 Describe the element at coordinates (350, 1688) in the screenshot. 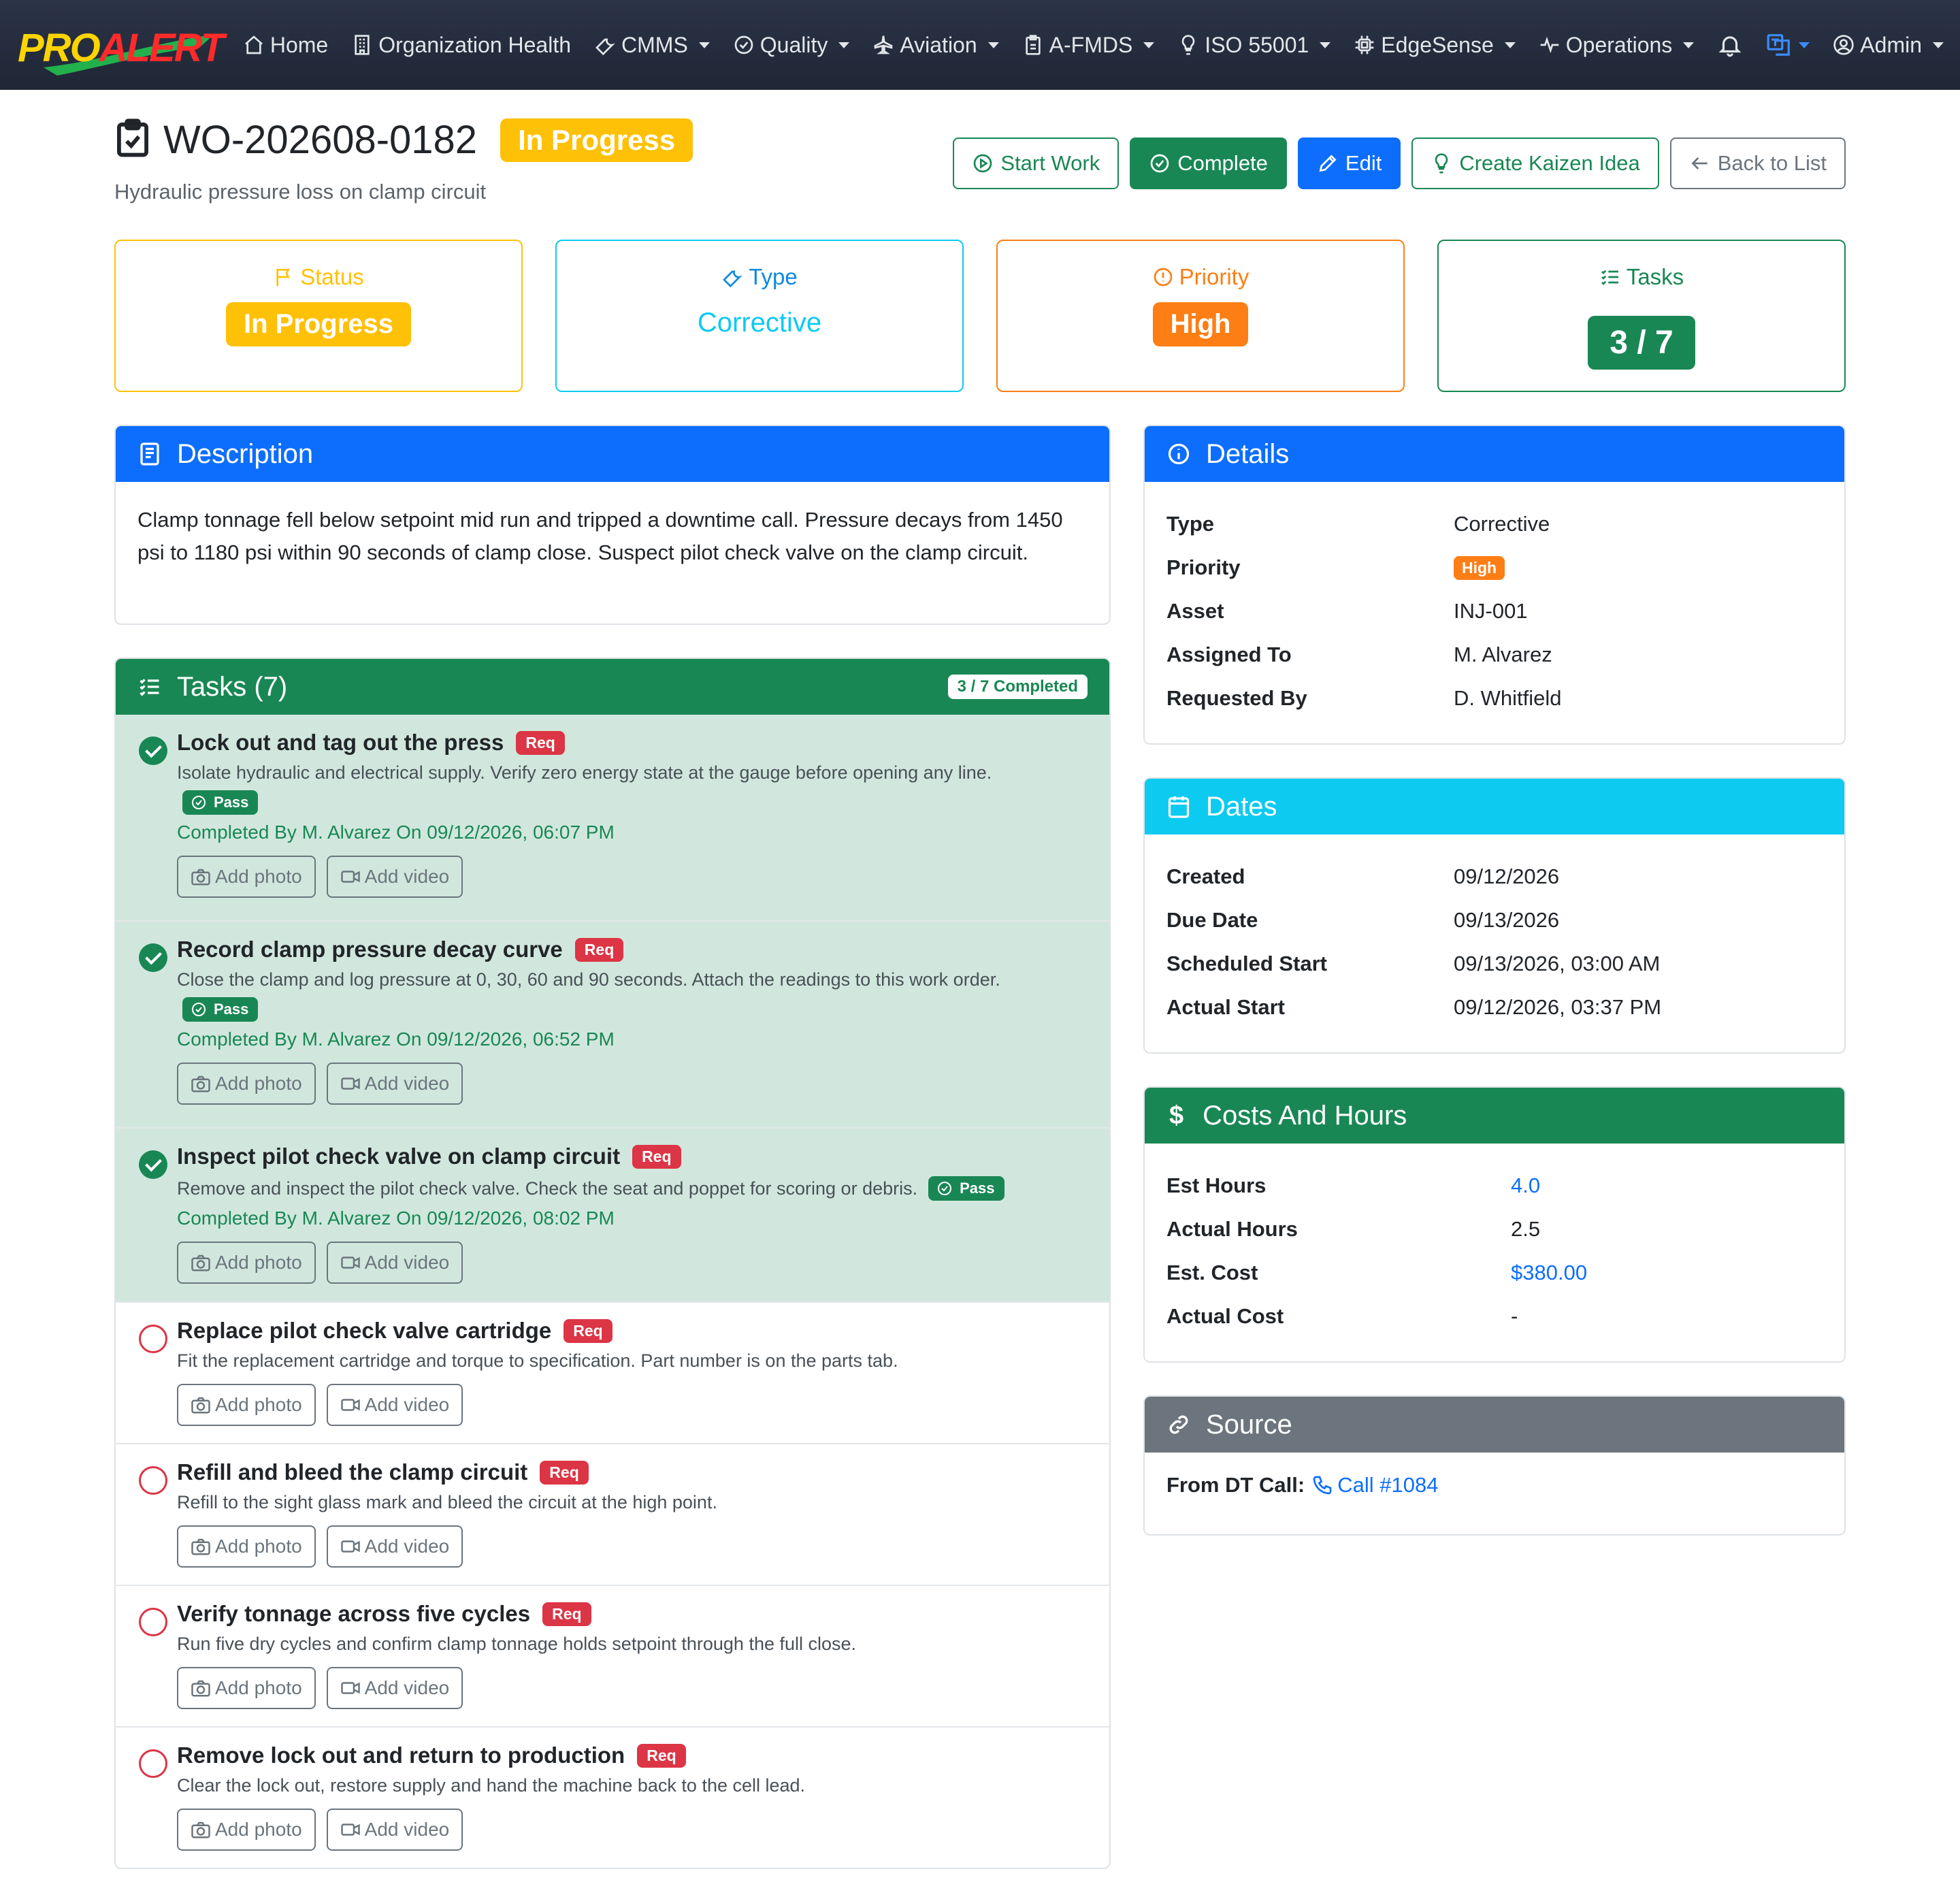

I see `video-camera-icon` at that location.